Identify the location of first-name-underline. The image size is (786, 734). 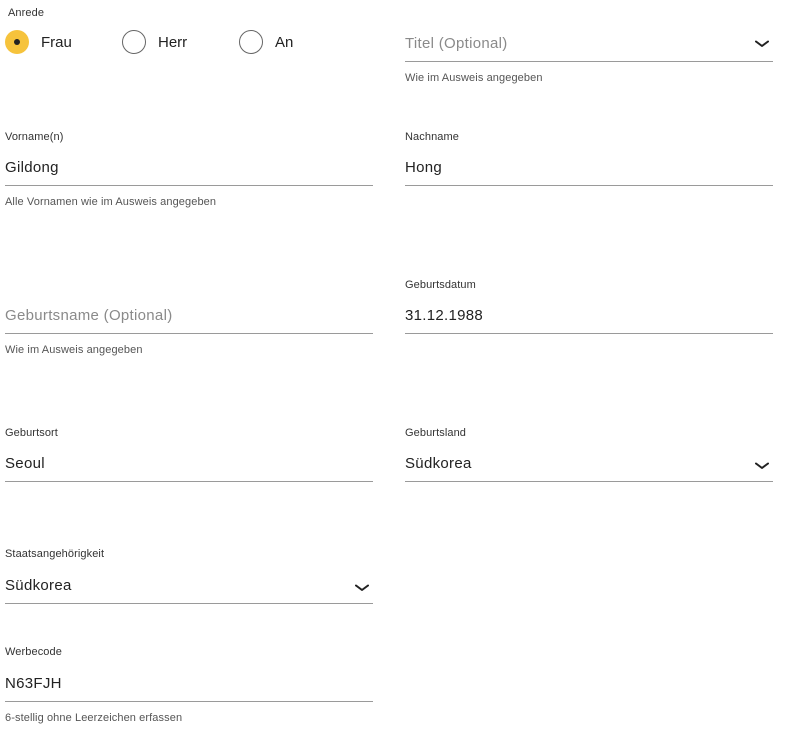
(189, 185).